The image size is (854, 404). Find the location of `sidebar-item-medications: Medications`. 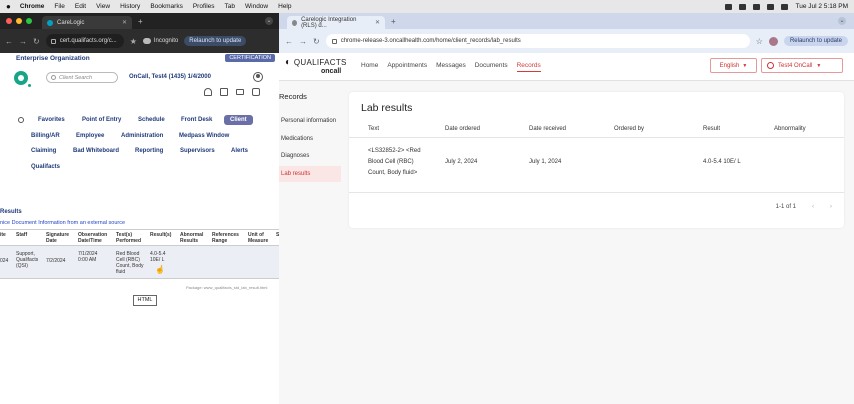

sidebar-item-medications: Medications is located at coordinates (310, 139).